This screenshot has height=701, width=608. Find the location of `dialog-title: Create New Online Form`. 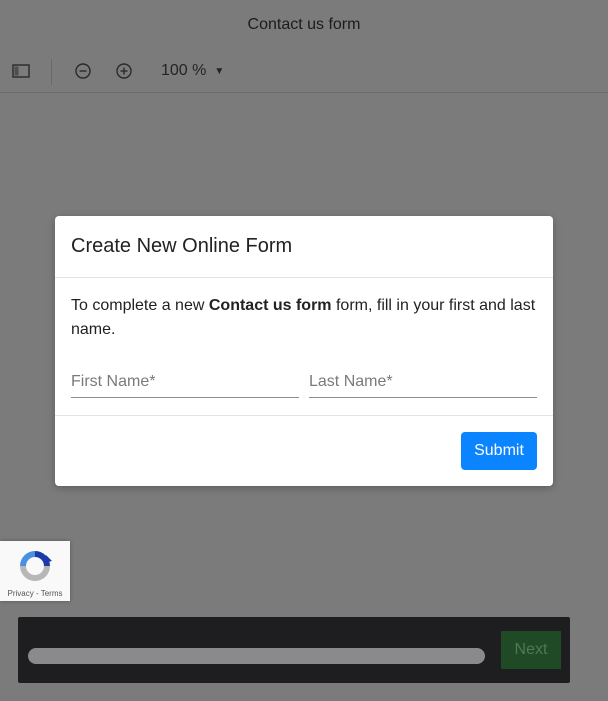

dialog-title: Create New Online Form is located at coordinates (182, 246).